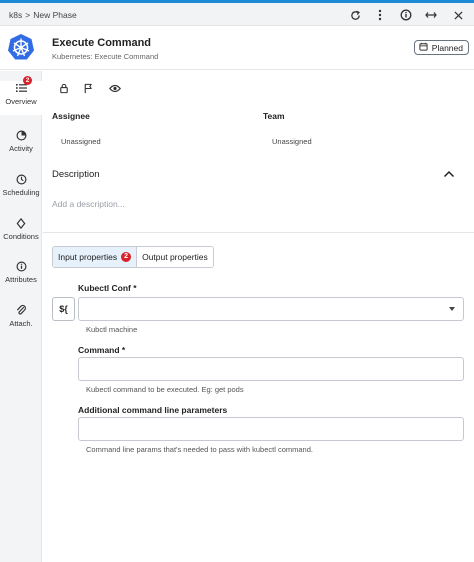 The height and width of the screenshot is (562, 474). Describe the element at coordinates (76, 174) in the screenshot. I see `description-label: Description` at that location.